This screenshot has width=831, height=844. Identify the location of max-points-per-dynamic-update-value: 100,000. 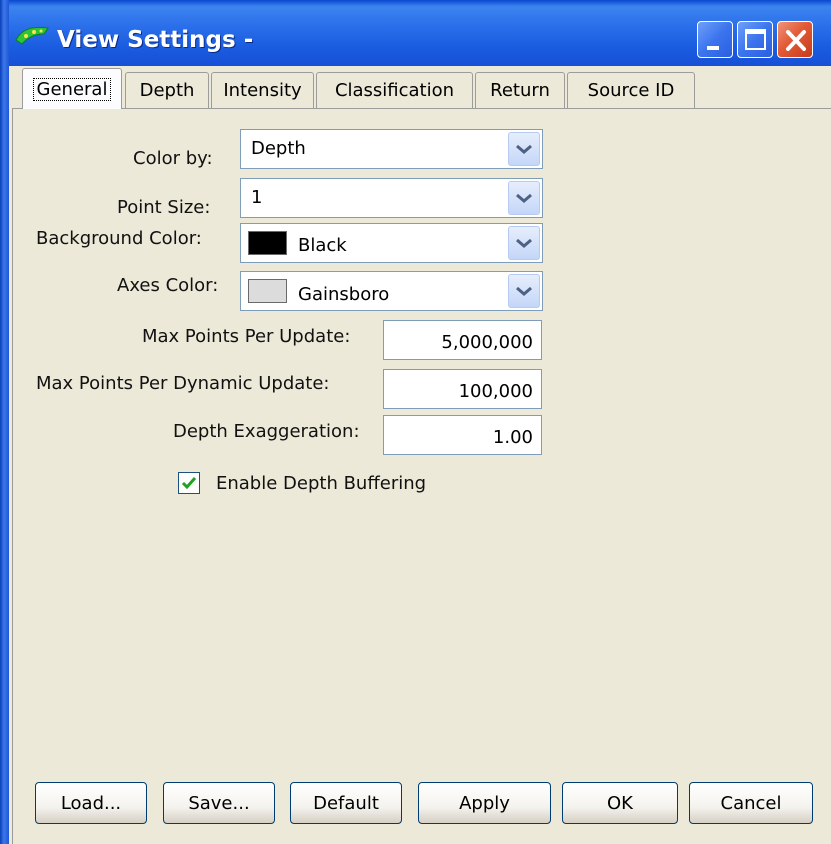
(495, 391).